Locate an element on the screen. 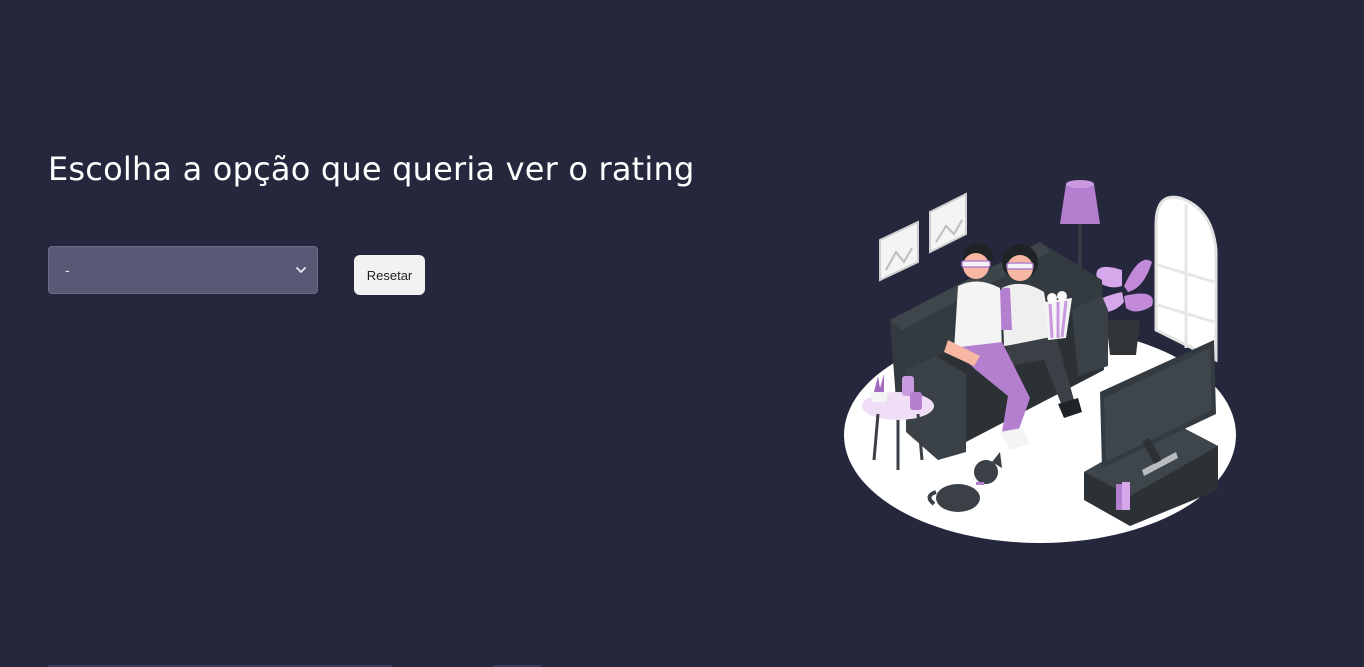 Image resolution: width=1364 pixels, height=667 pixels. chevron-down-icon is located at coordinates (301, 270).